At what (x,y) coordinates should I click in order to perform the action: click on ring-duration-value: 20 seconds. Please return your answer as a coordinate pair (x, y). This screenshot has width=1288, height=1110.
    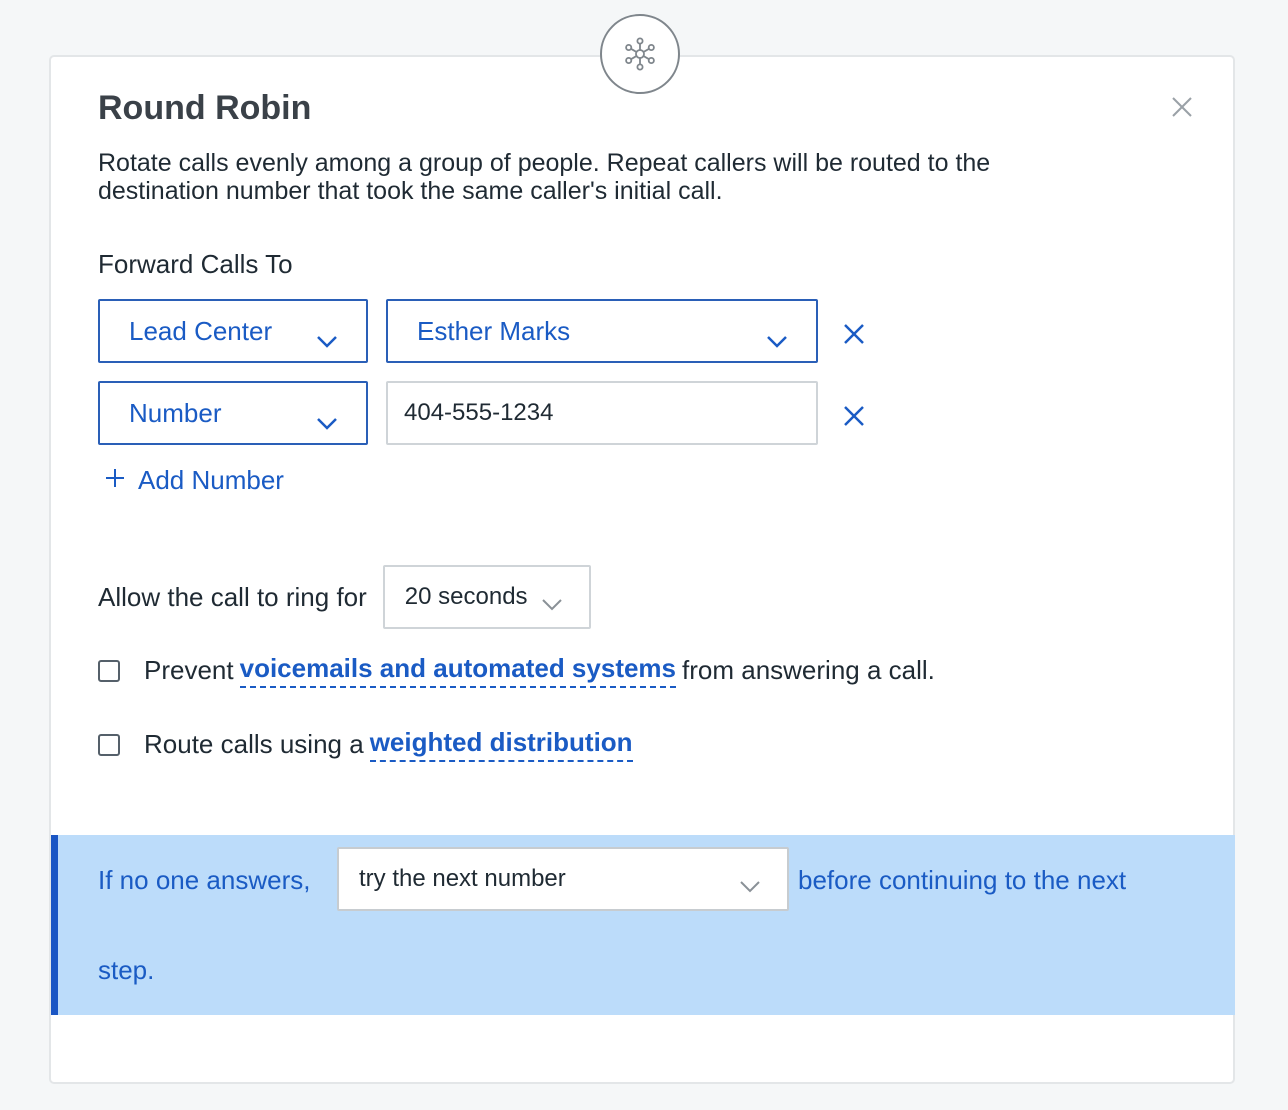
    Looking at the image, I should click on (466, 596).